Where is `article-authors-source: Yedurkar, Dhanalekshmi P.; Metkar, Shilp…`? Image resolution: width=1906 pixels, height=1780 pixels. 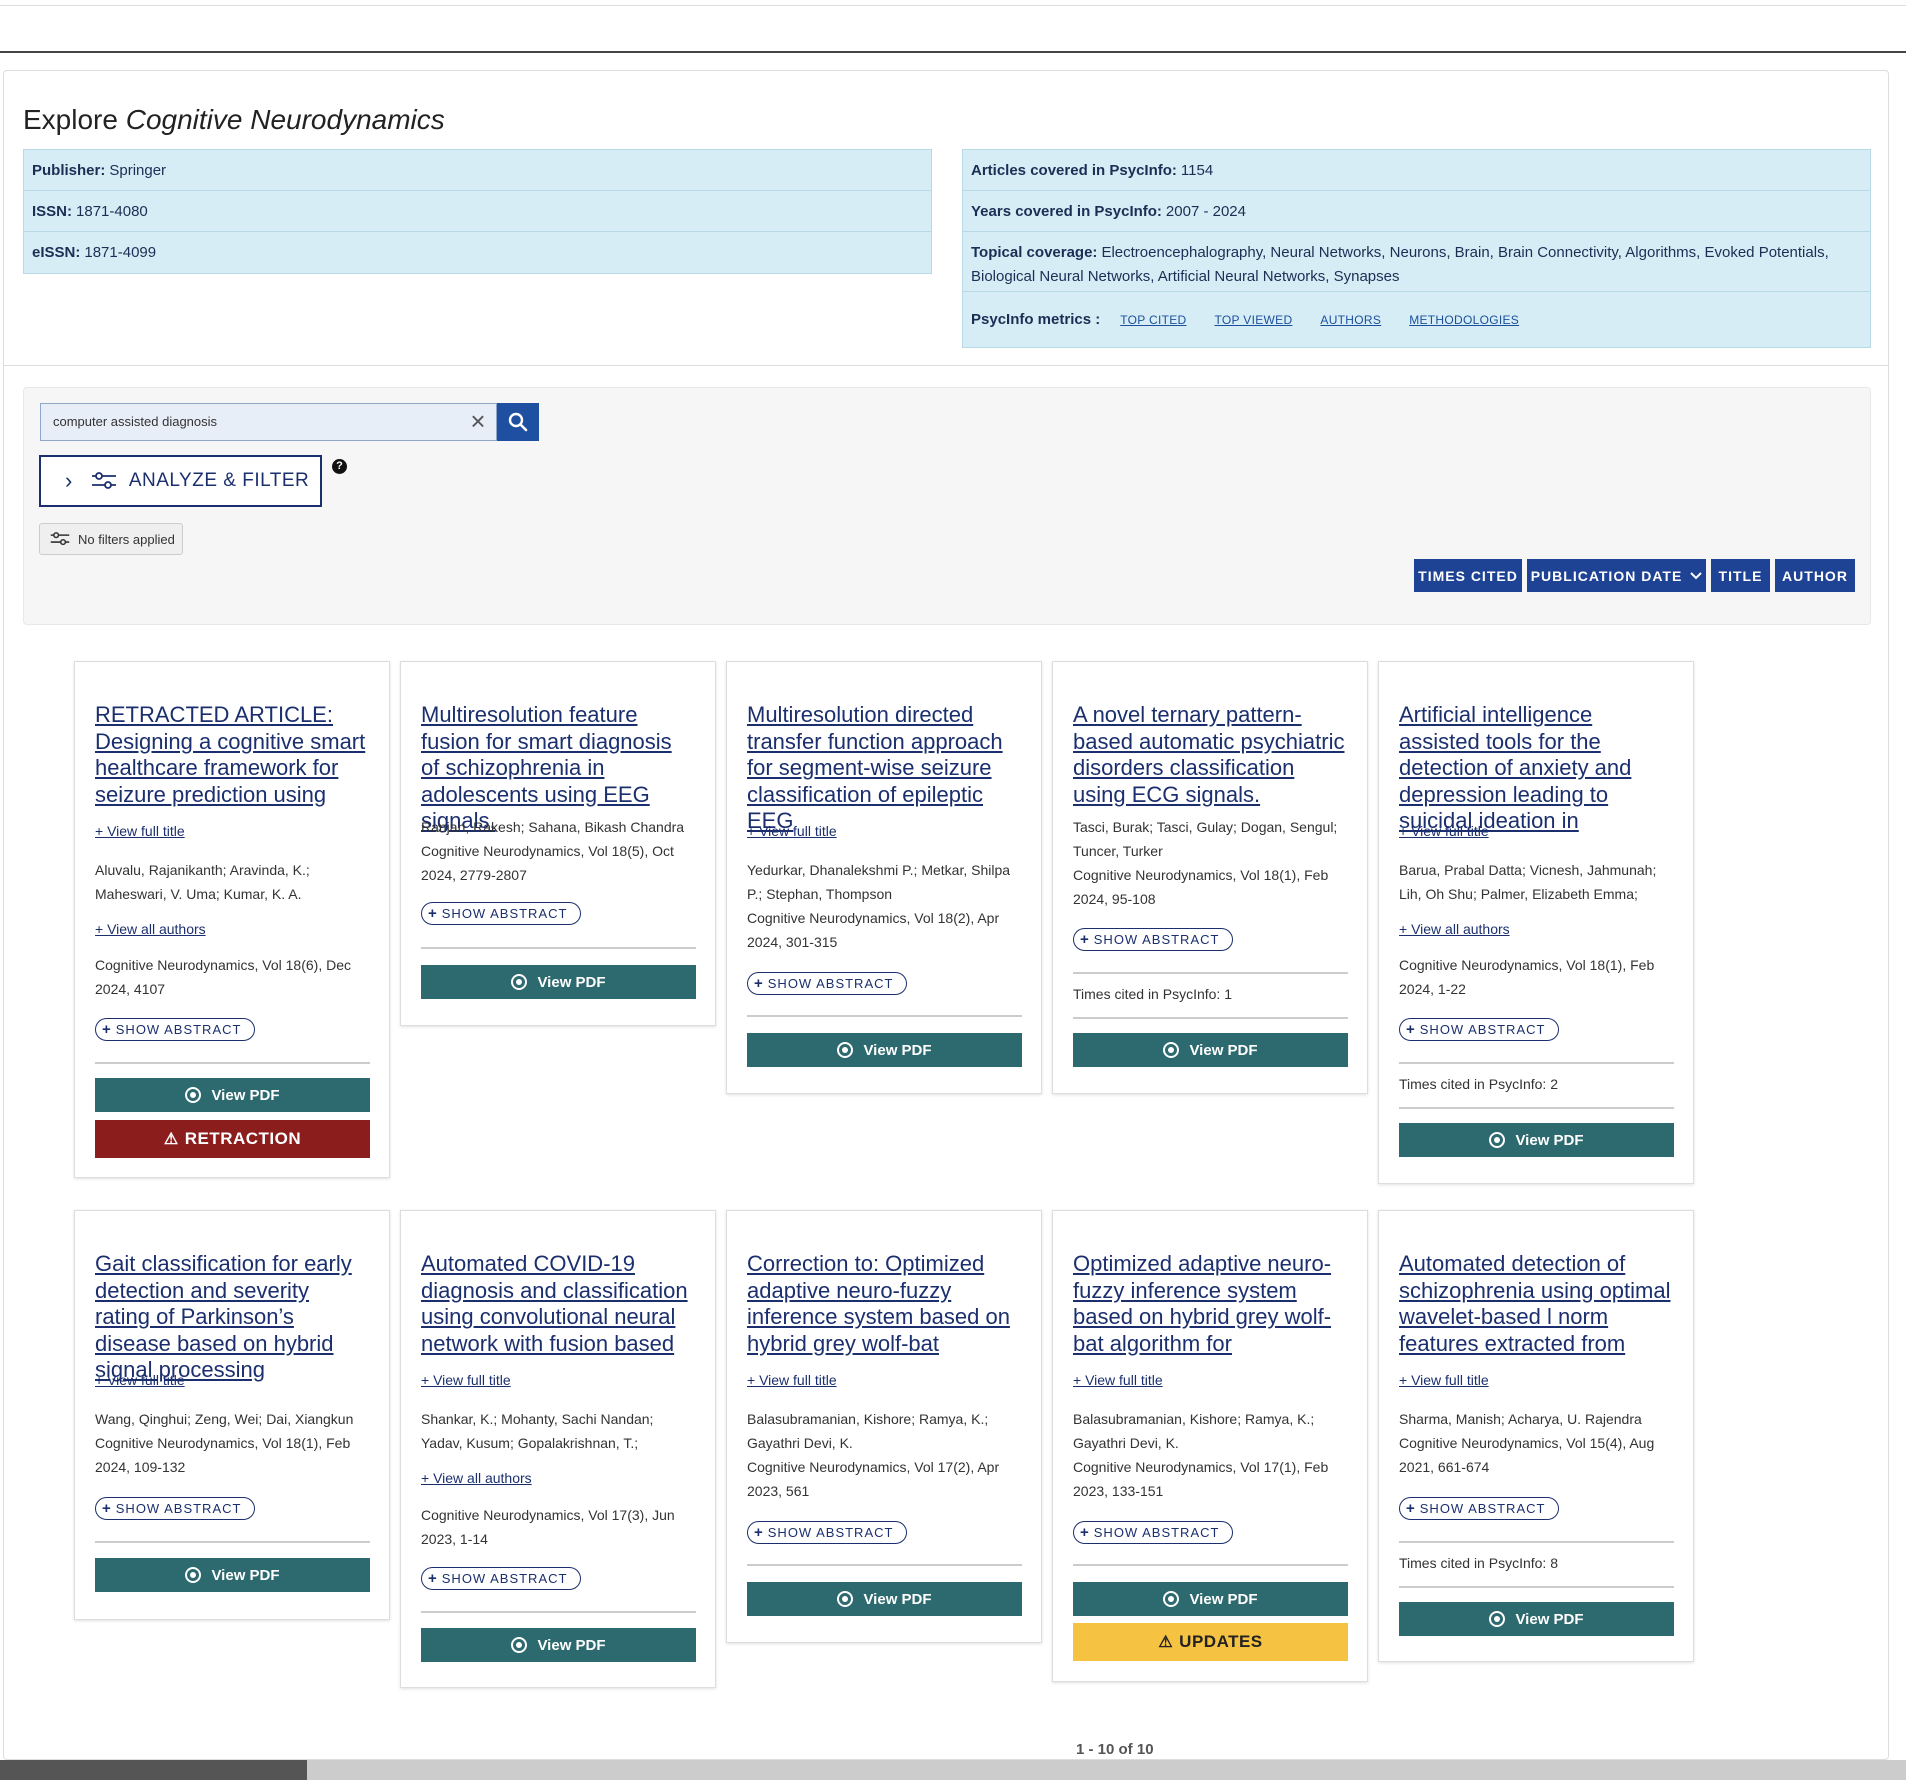
article-authors-source: Yedurkar, Dhanalekshmi P.; Metkar, Shilp… is located at coordinates (879, 906).